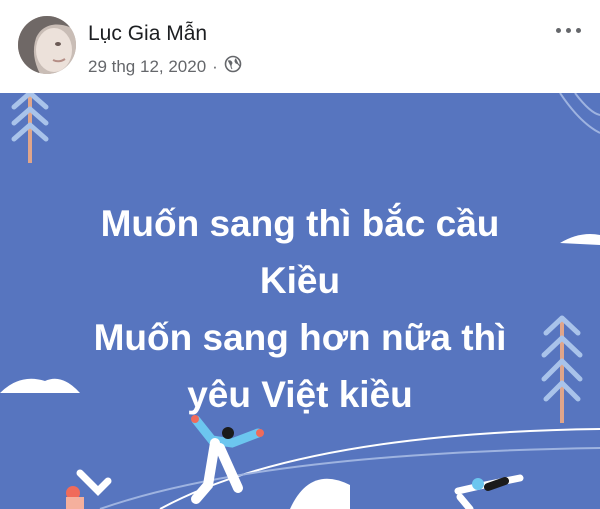 The width and height of the screenshot is (600, 509). What do you see at coordinates (300, 394) in the screenshot?
I see `post-text-line: yêu Việt kiều` at bounding box center [300, 394].